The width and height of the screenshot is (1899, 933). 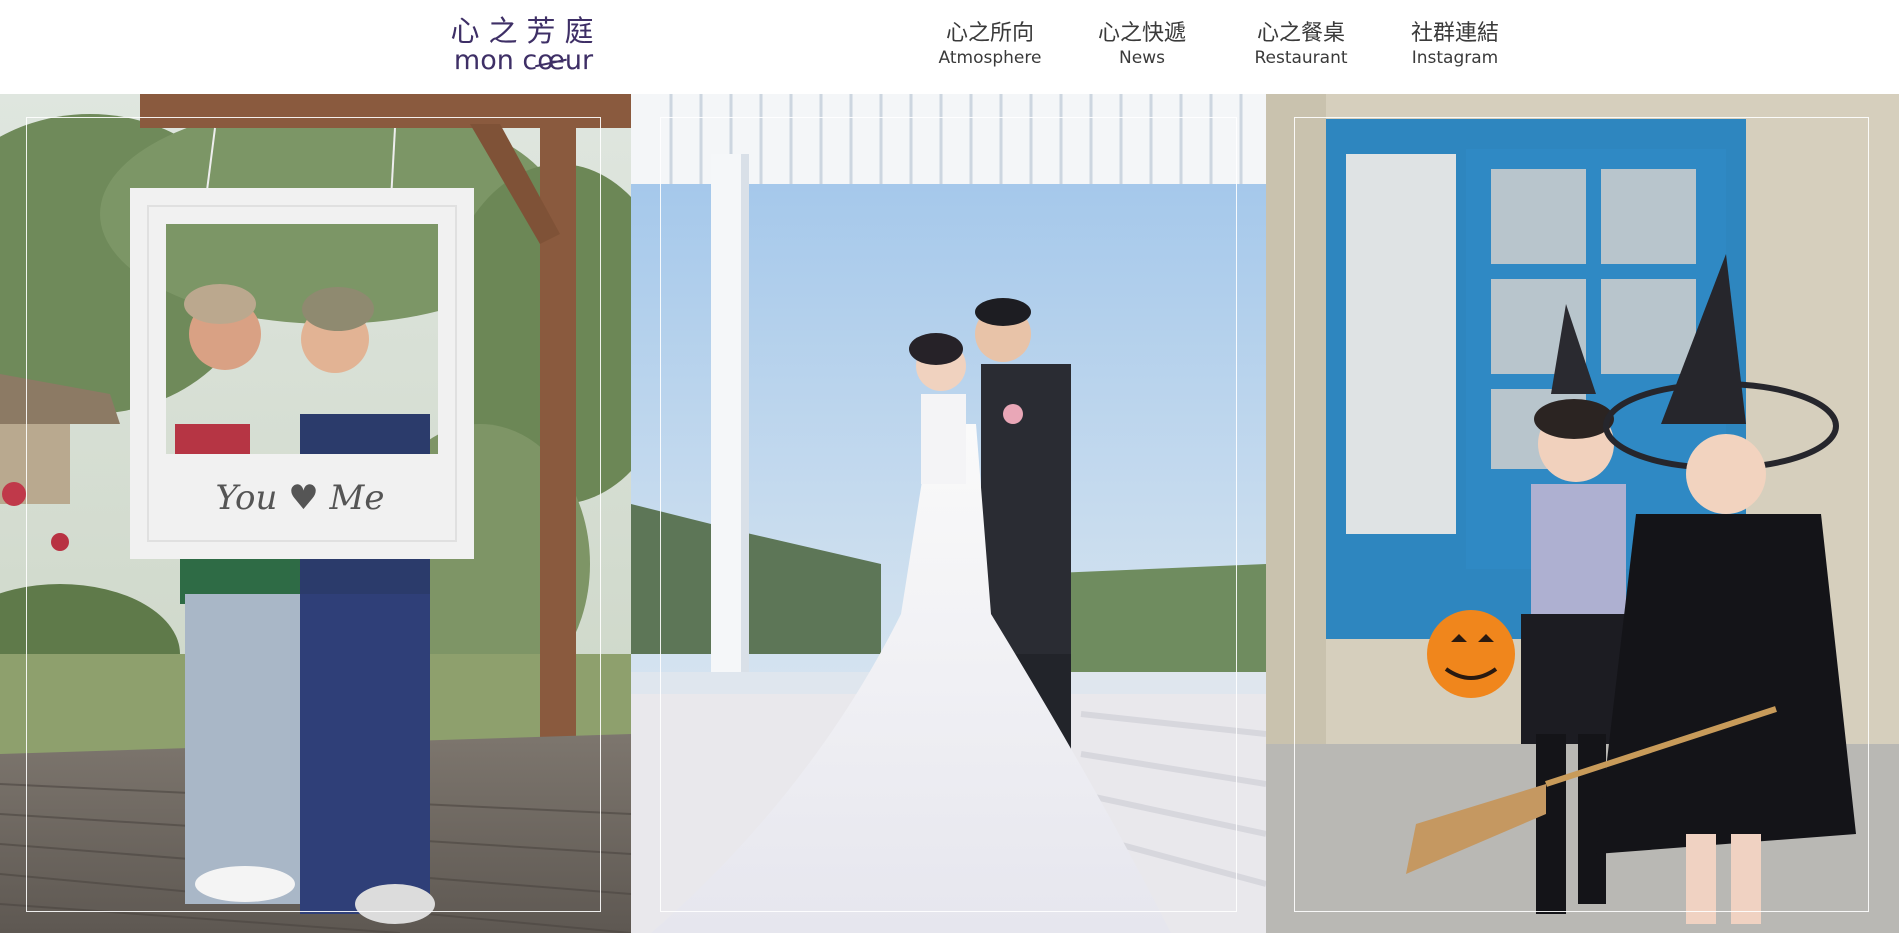 I want to click on nav-item-instagram: 社群連結 Instagram, so click(x=1455, y=44).